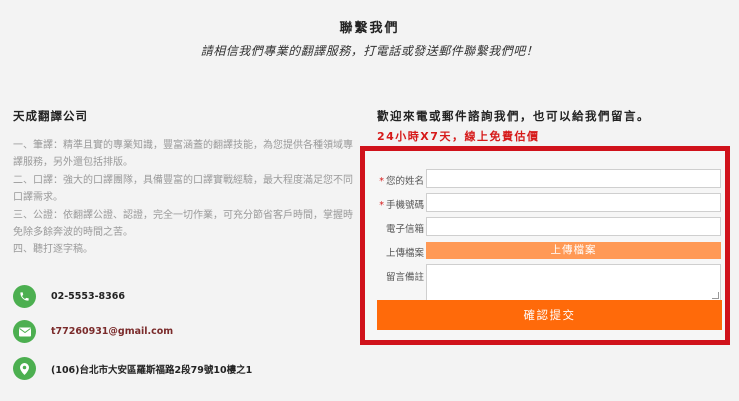 The image size is (739, 401). I want to click on phone-label-text: 手機號碼, so click(404, 205).